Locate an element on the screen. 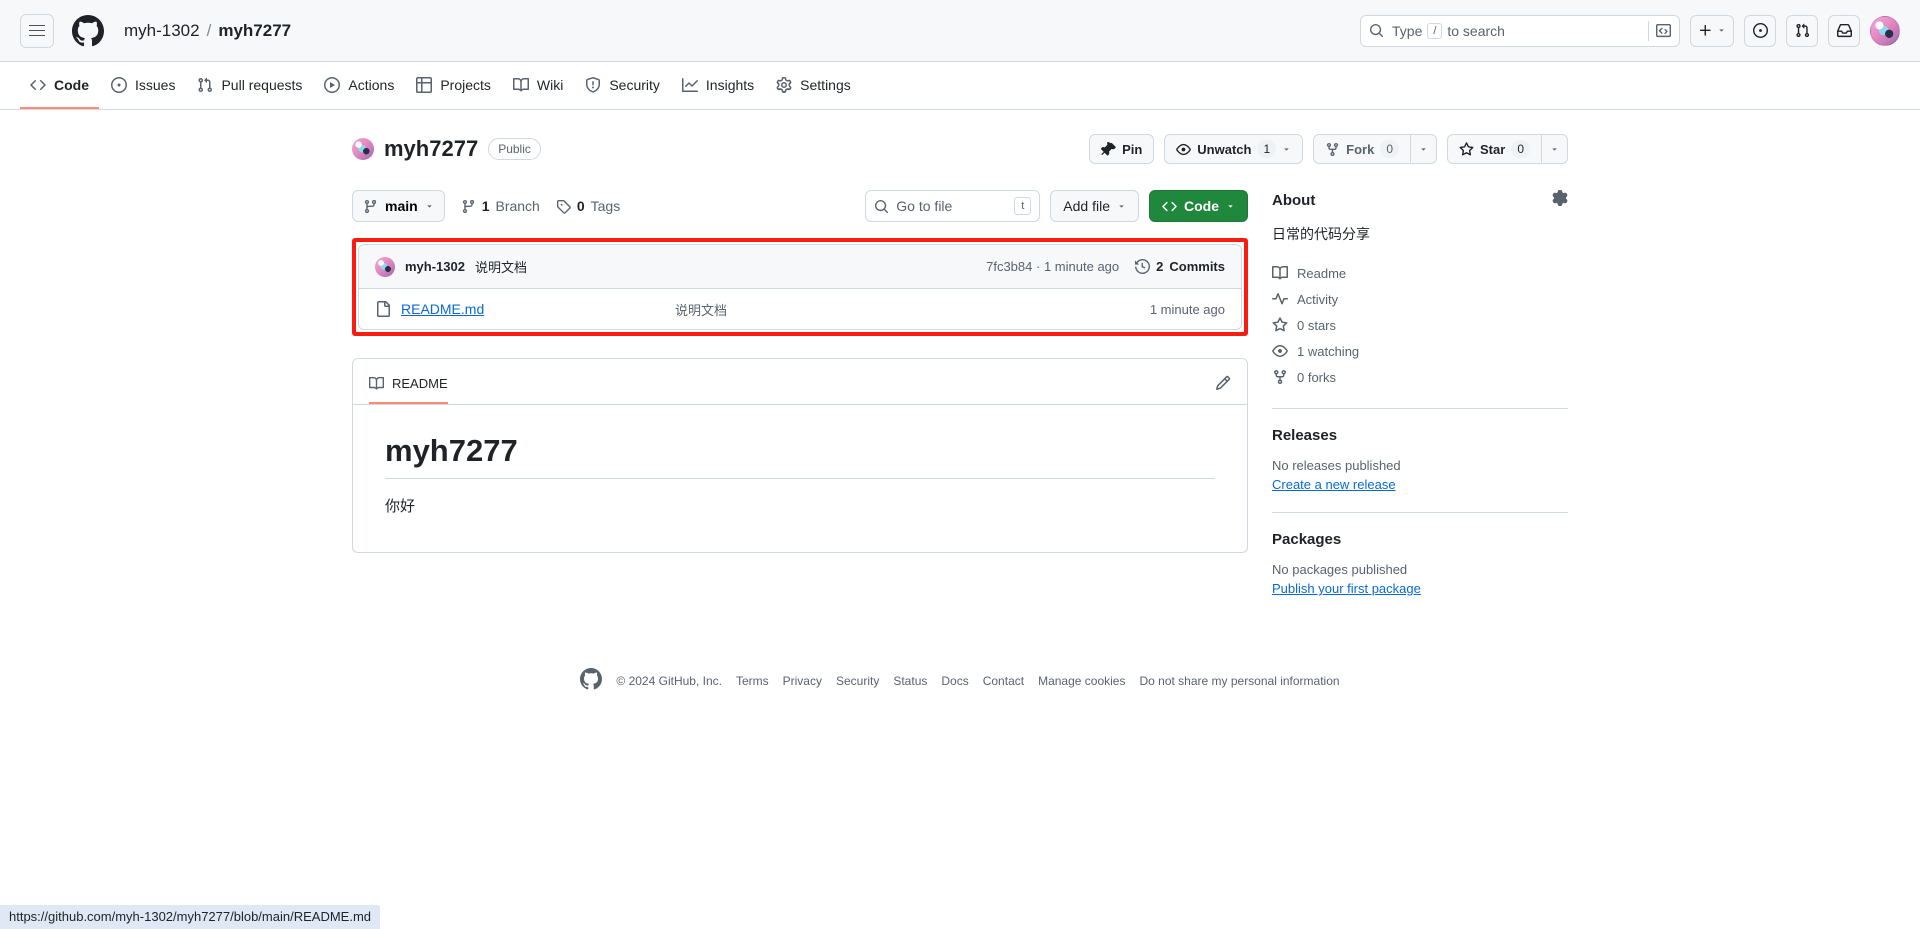  commit-message: 说明文档 is located at coordinates (501, 266).